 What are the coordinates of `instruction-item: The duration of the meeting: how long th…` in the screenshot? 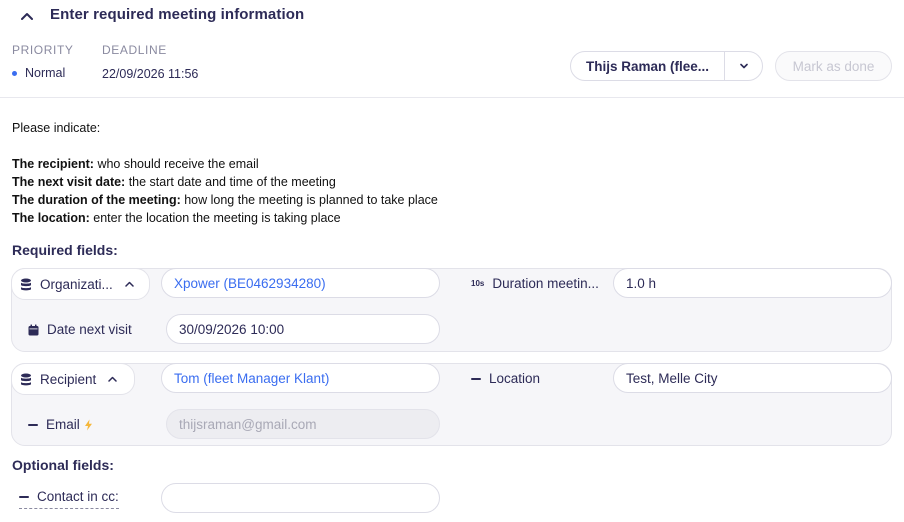 It's located at (225, 200).